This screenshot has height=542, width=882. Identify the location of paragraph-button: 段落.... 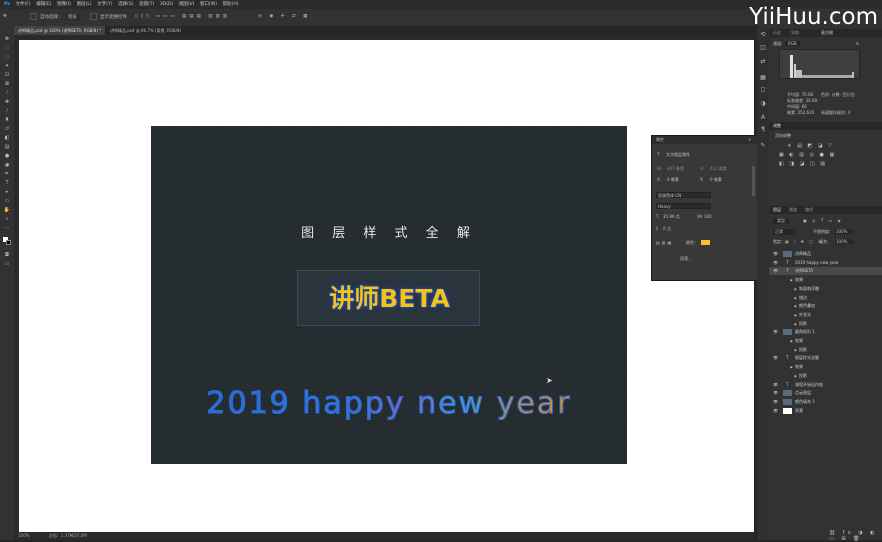
(686, 259).